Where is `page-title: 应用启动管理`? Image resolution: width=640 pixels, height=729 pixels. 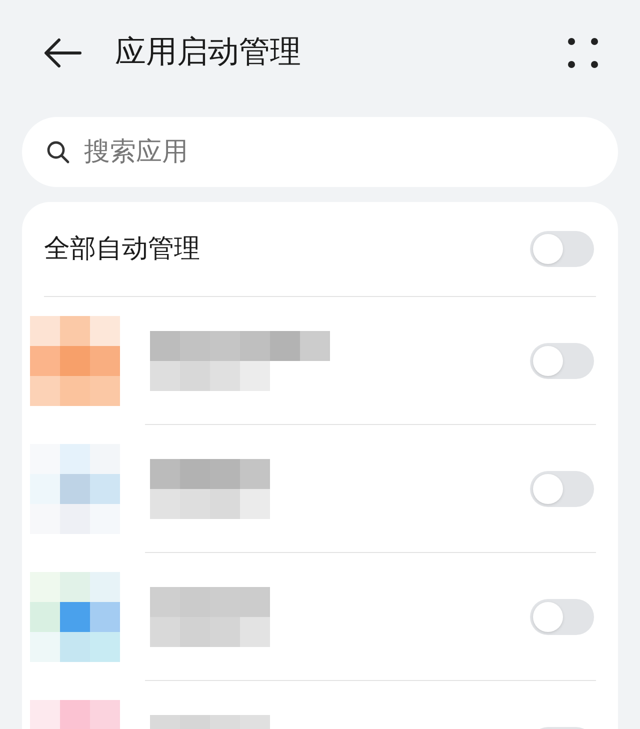
page-title: 应用启动管理 is located at coordinates (208, 52).